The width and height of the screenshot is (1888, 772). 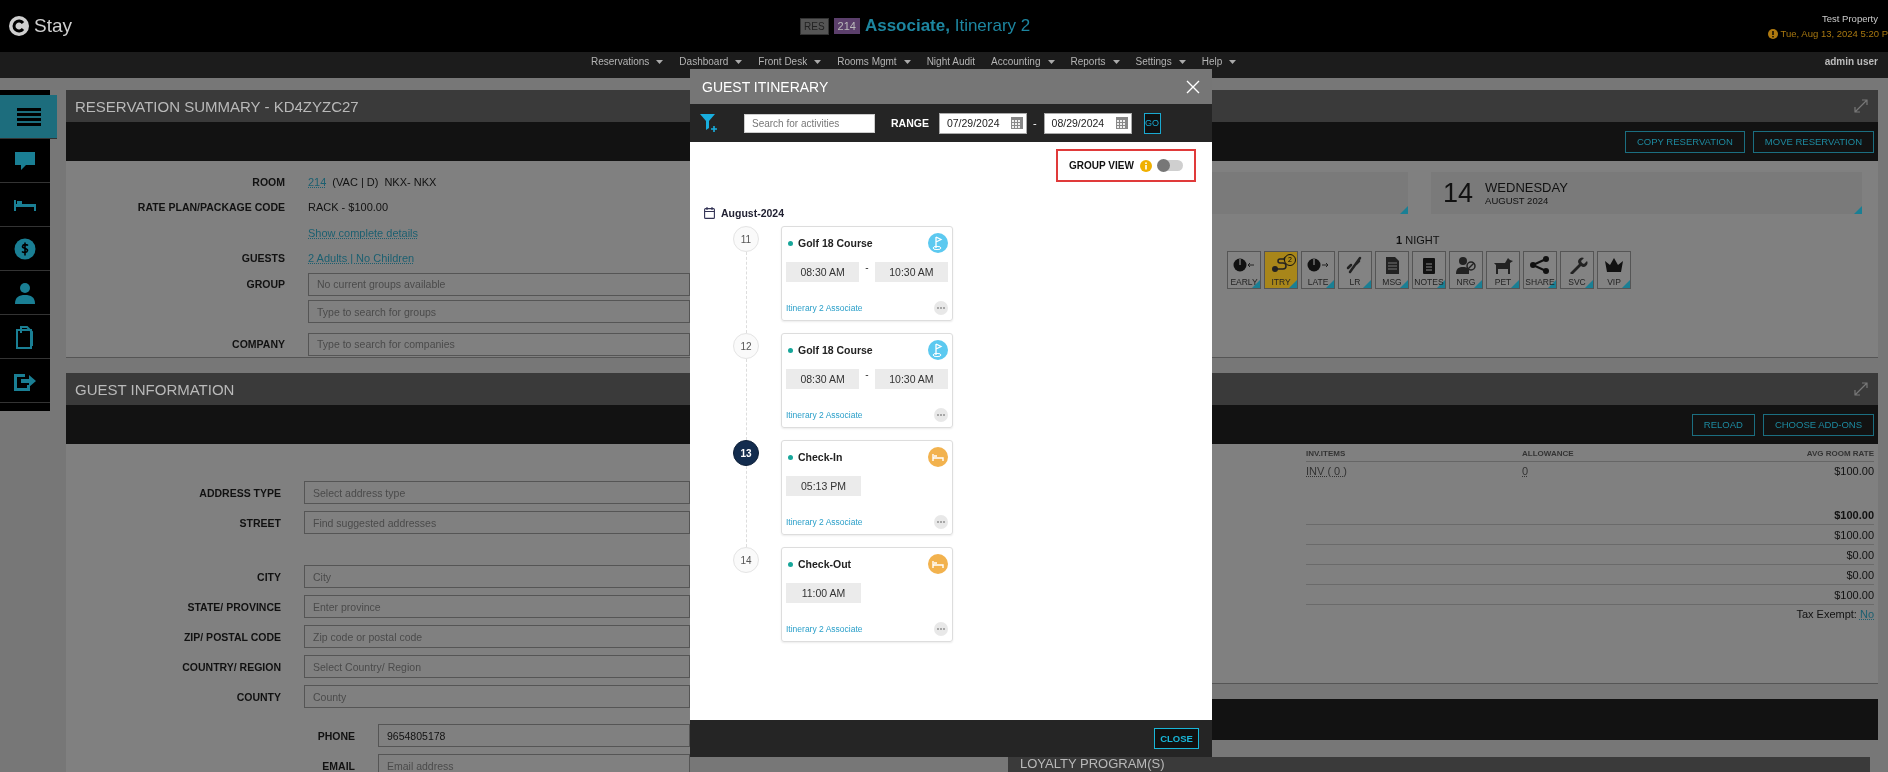 What do you see at coordinates (874, 62) in the screenshot?
I see `menu-item: Rooms Mgmt` at bounding box center [874, 62].